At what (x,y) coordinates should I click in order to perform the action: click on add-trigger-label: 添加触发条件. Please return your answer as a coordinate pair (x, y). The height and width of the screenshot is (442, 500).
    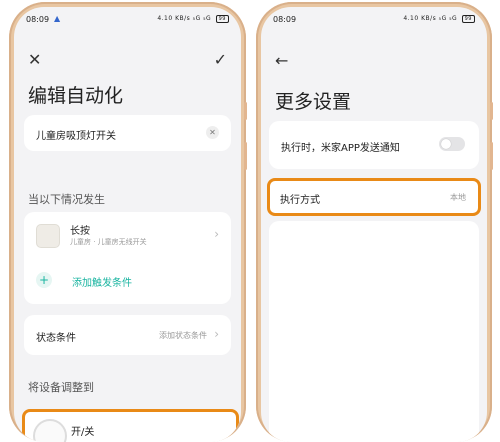
    Looking at the image, I should click on (102, 283).